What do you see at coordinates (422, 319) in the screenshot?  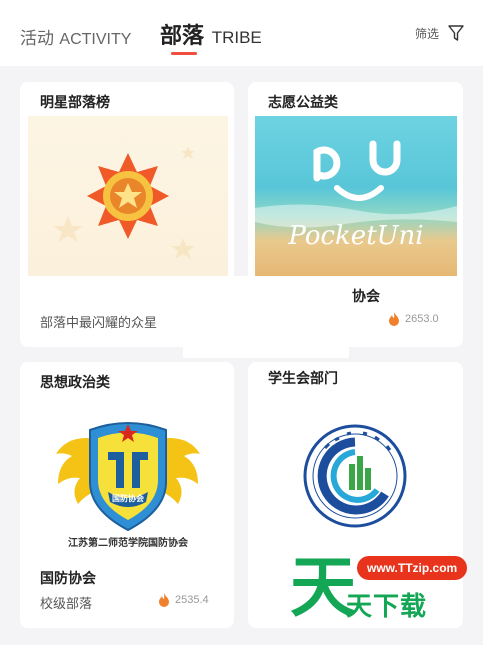 I see `heat-value: 2653.0` at bounding box center [422, 319].